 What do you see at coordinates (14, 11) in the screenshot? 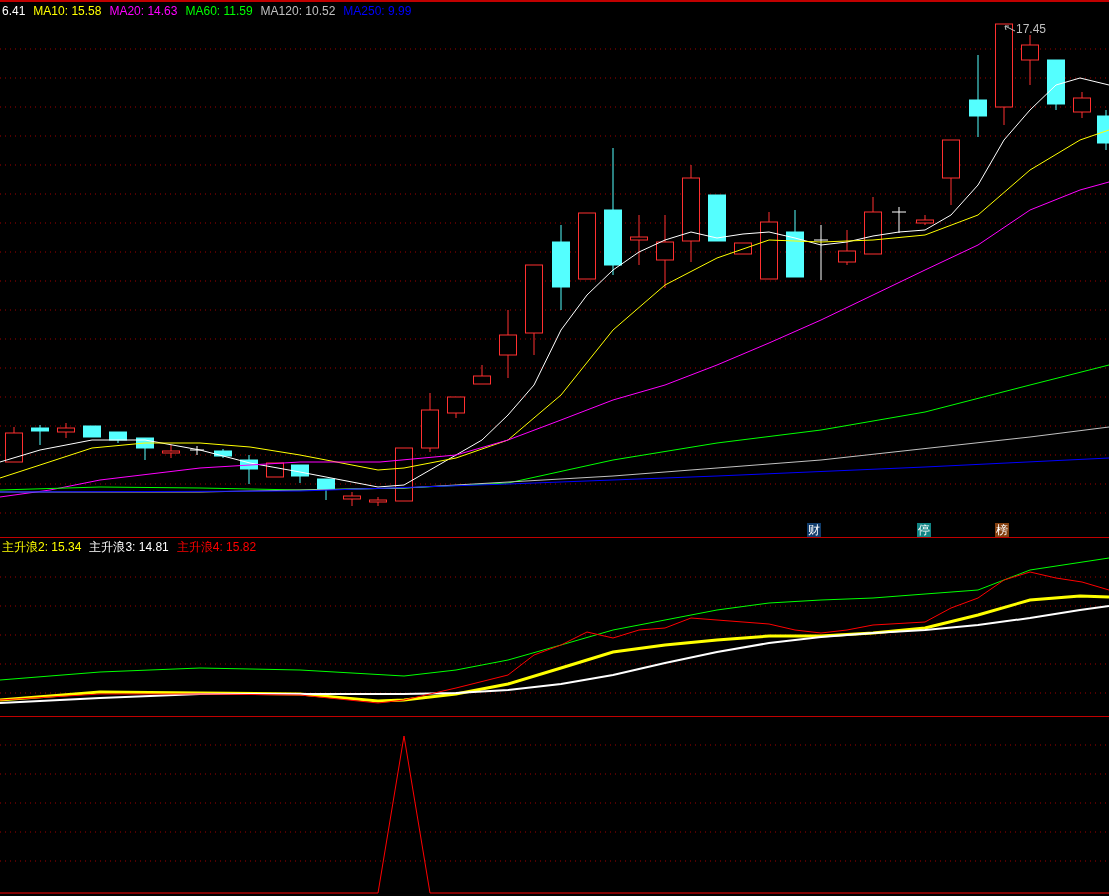
I see `indicator-legend: 6.41` at bounding box center [14, 11].